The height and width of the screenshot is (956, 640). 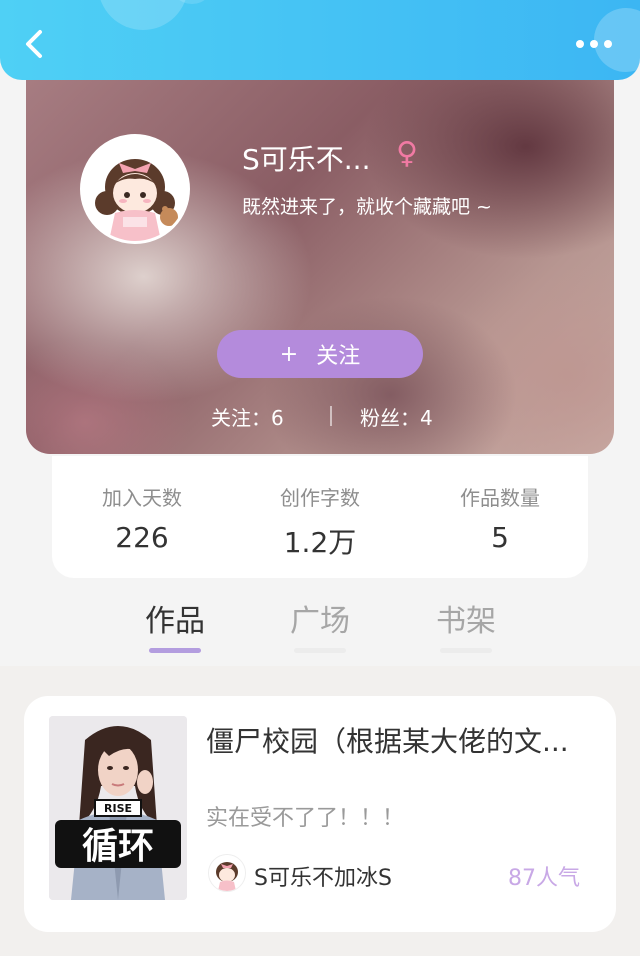 I want to click on work-description: 实在受不了了！！！, so click(x=305, y=818).